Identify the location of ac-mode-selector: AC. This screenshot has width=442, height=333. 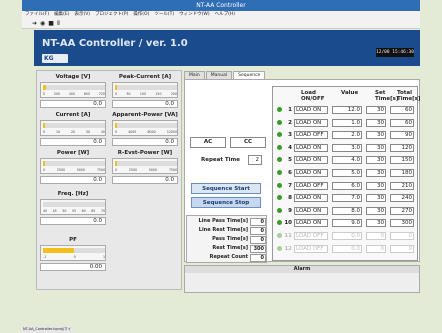
(208, 142).